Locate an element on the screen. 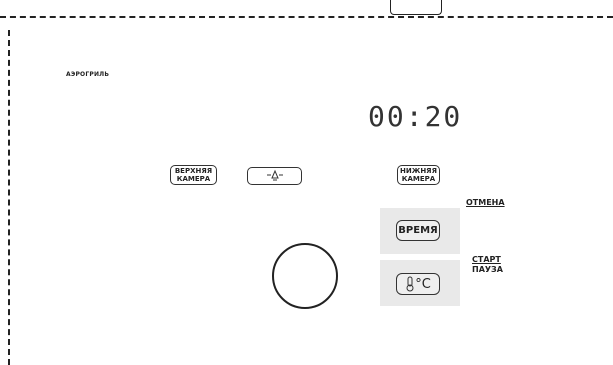  light-button is located at coordinates (274, 176).